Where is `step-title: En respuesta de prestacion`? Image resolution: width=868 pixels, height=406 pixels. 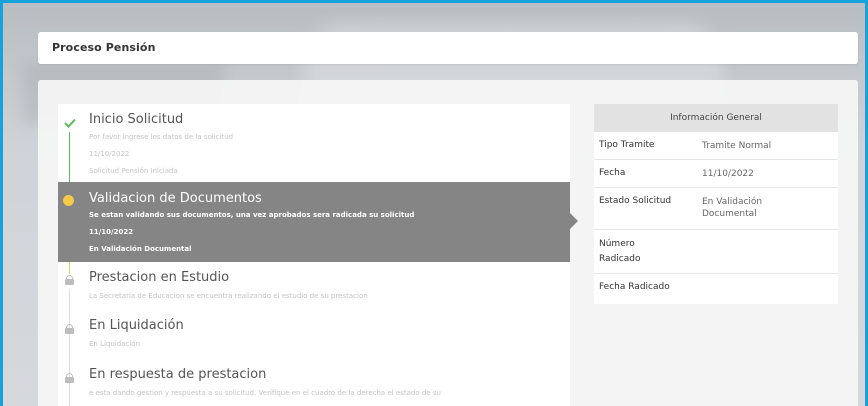 step-title: En respuesta de prestacion is located at coordinates (178, 374).